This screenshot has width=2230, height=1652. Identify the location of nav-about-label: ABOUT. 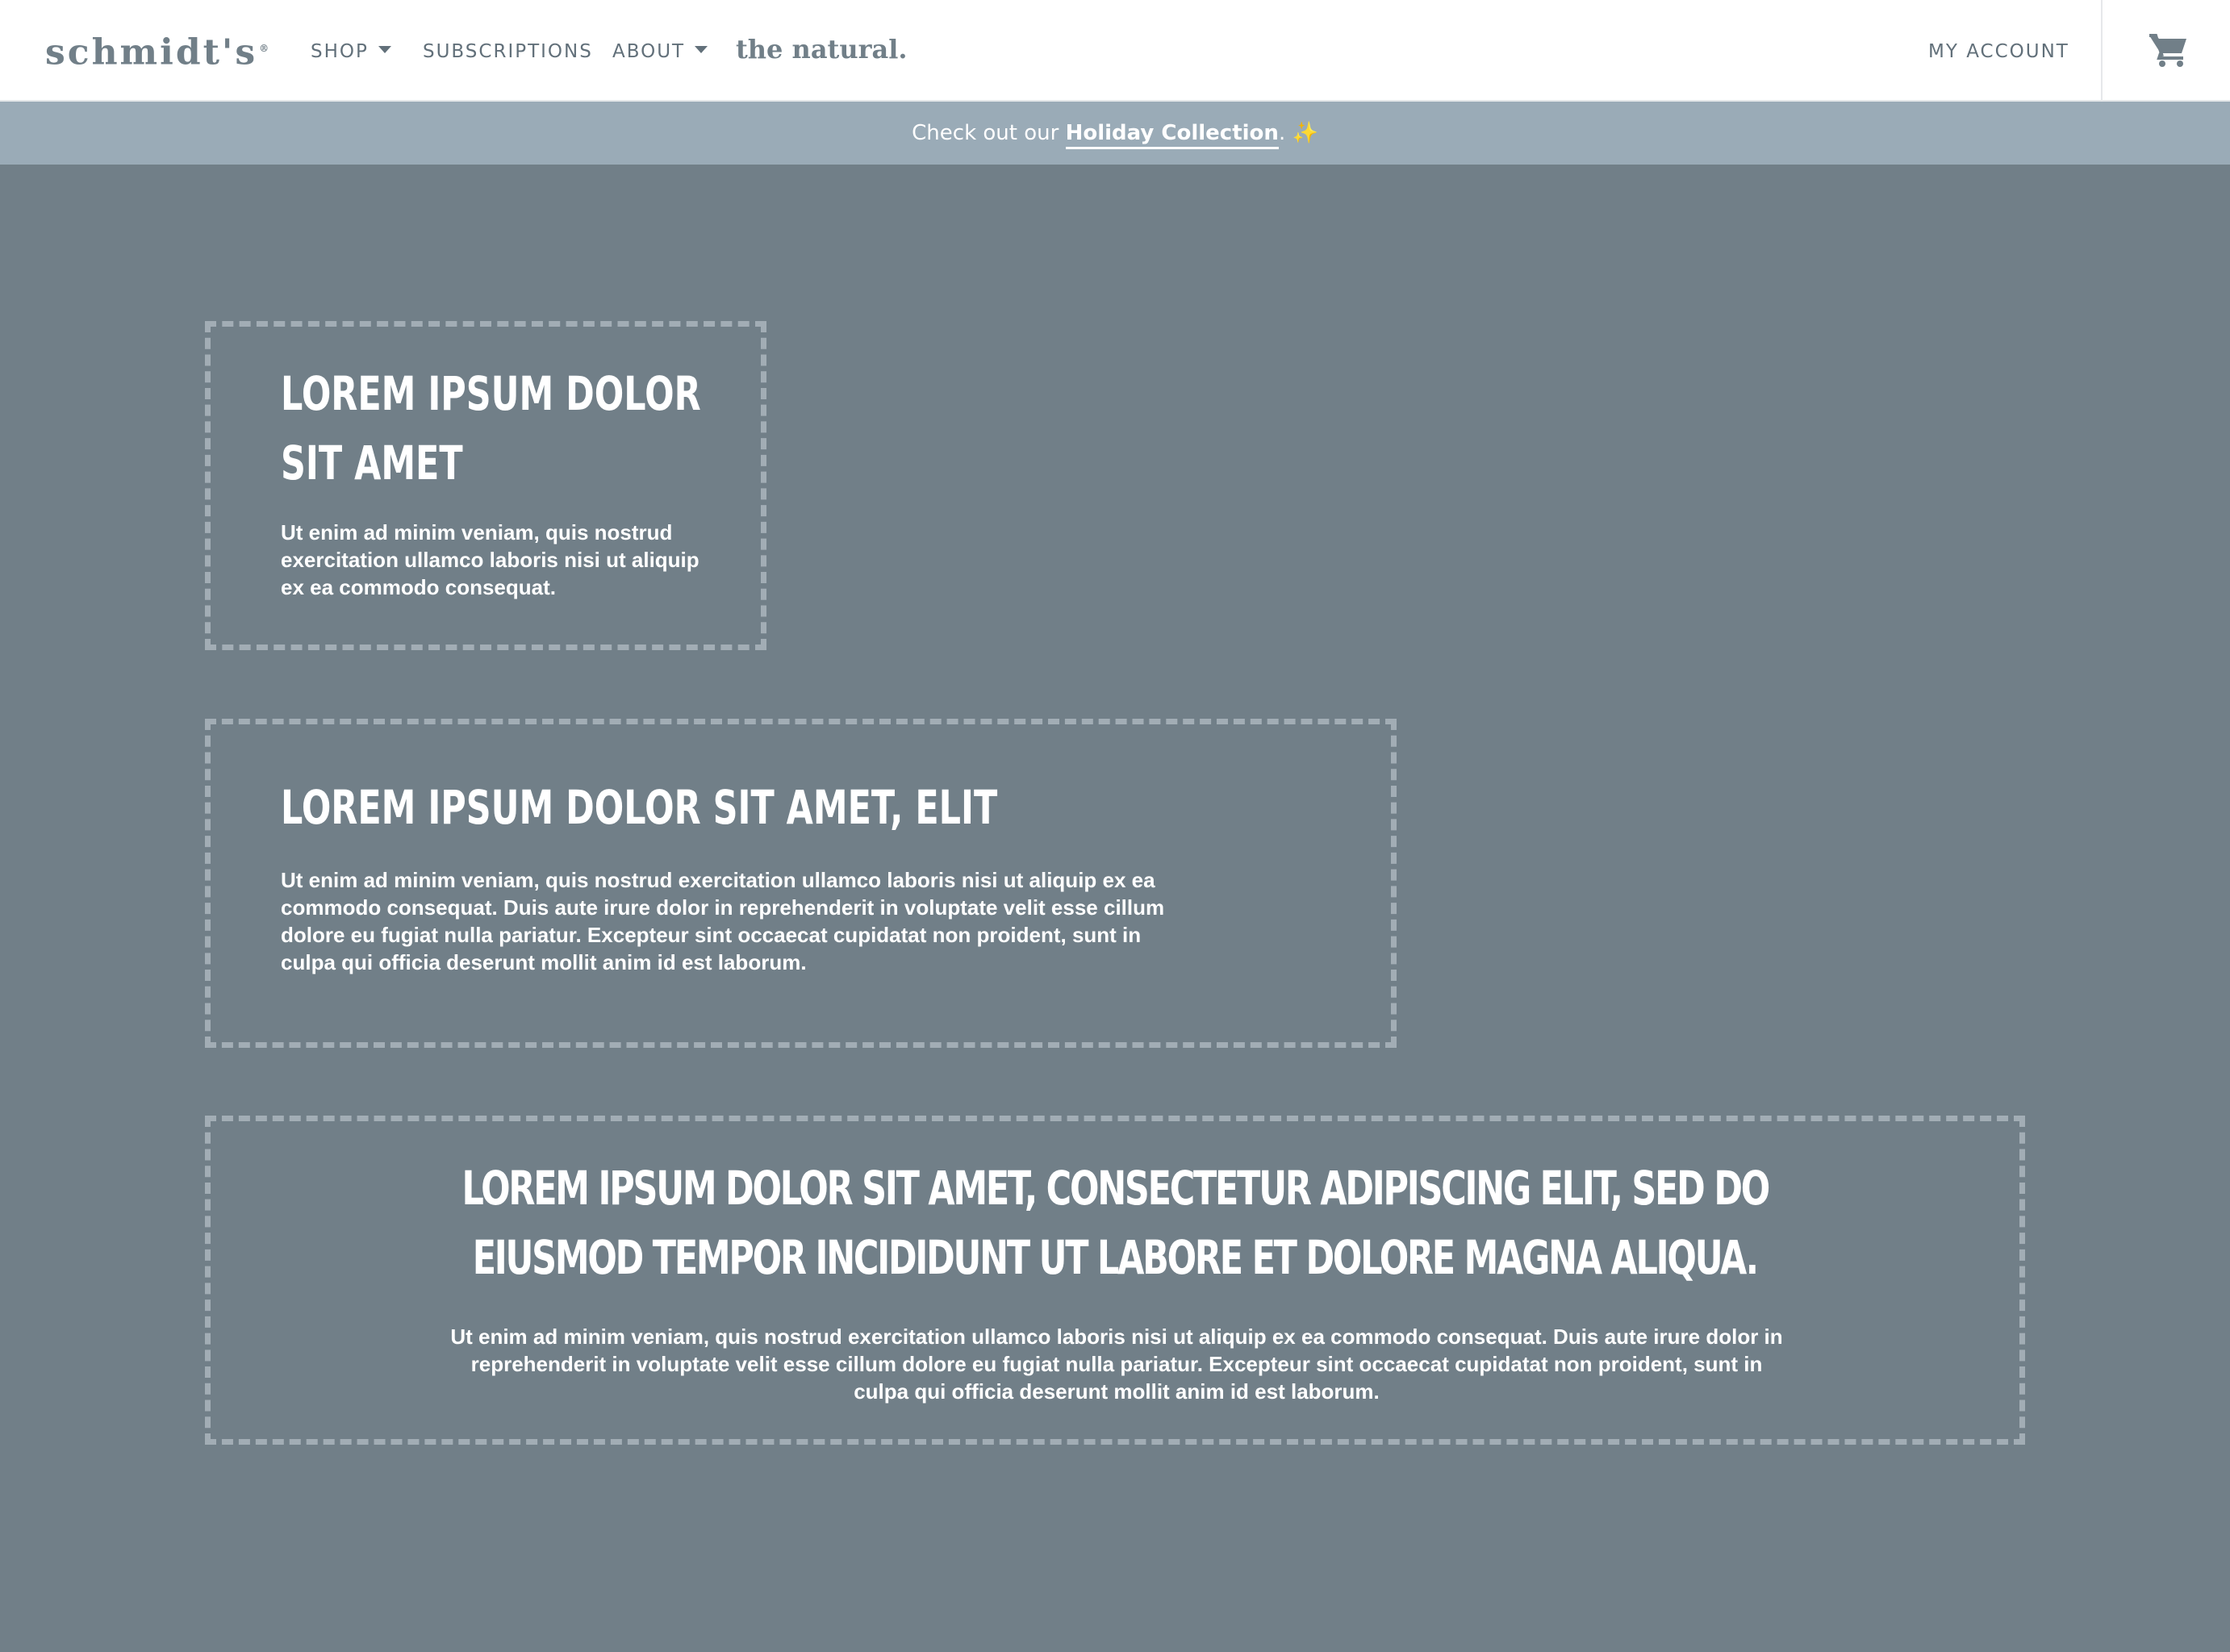
(649, 52).